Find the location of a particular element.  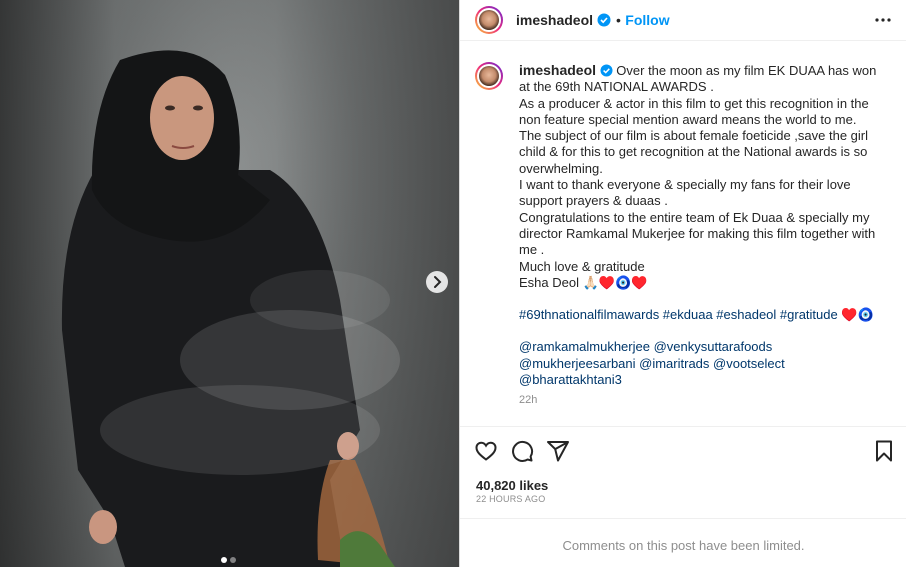

save-icon is located at coordinates (884, 451).